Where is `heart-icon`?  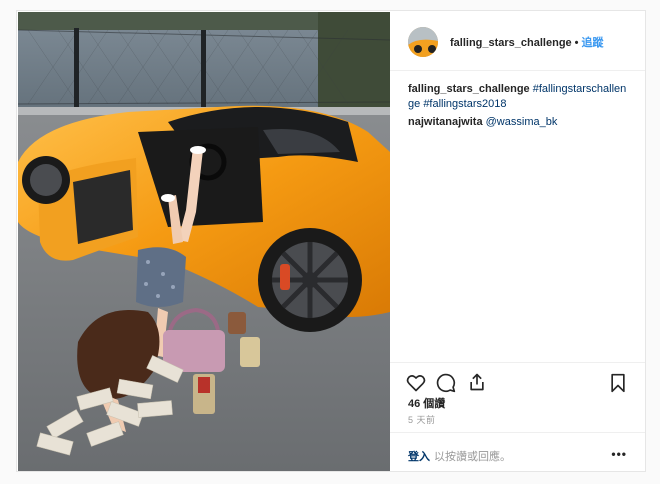
heart-icon is located at coordinates (416, 383).